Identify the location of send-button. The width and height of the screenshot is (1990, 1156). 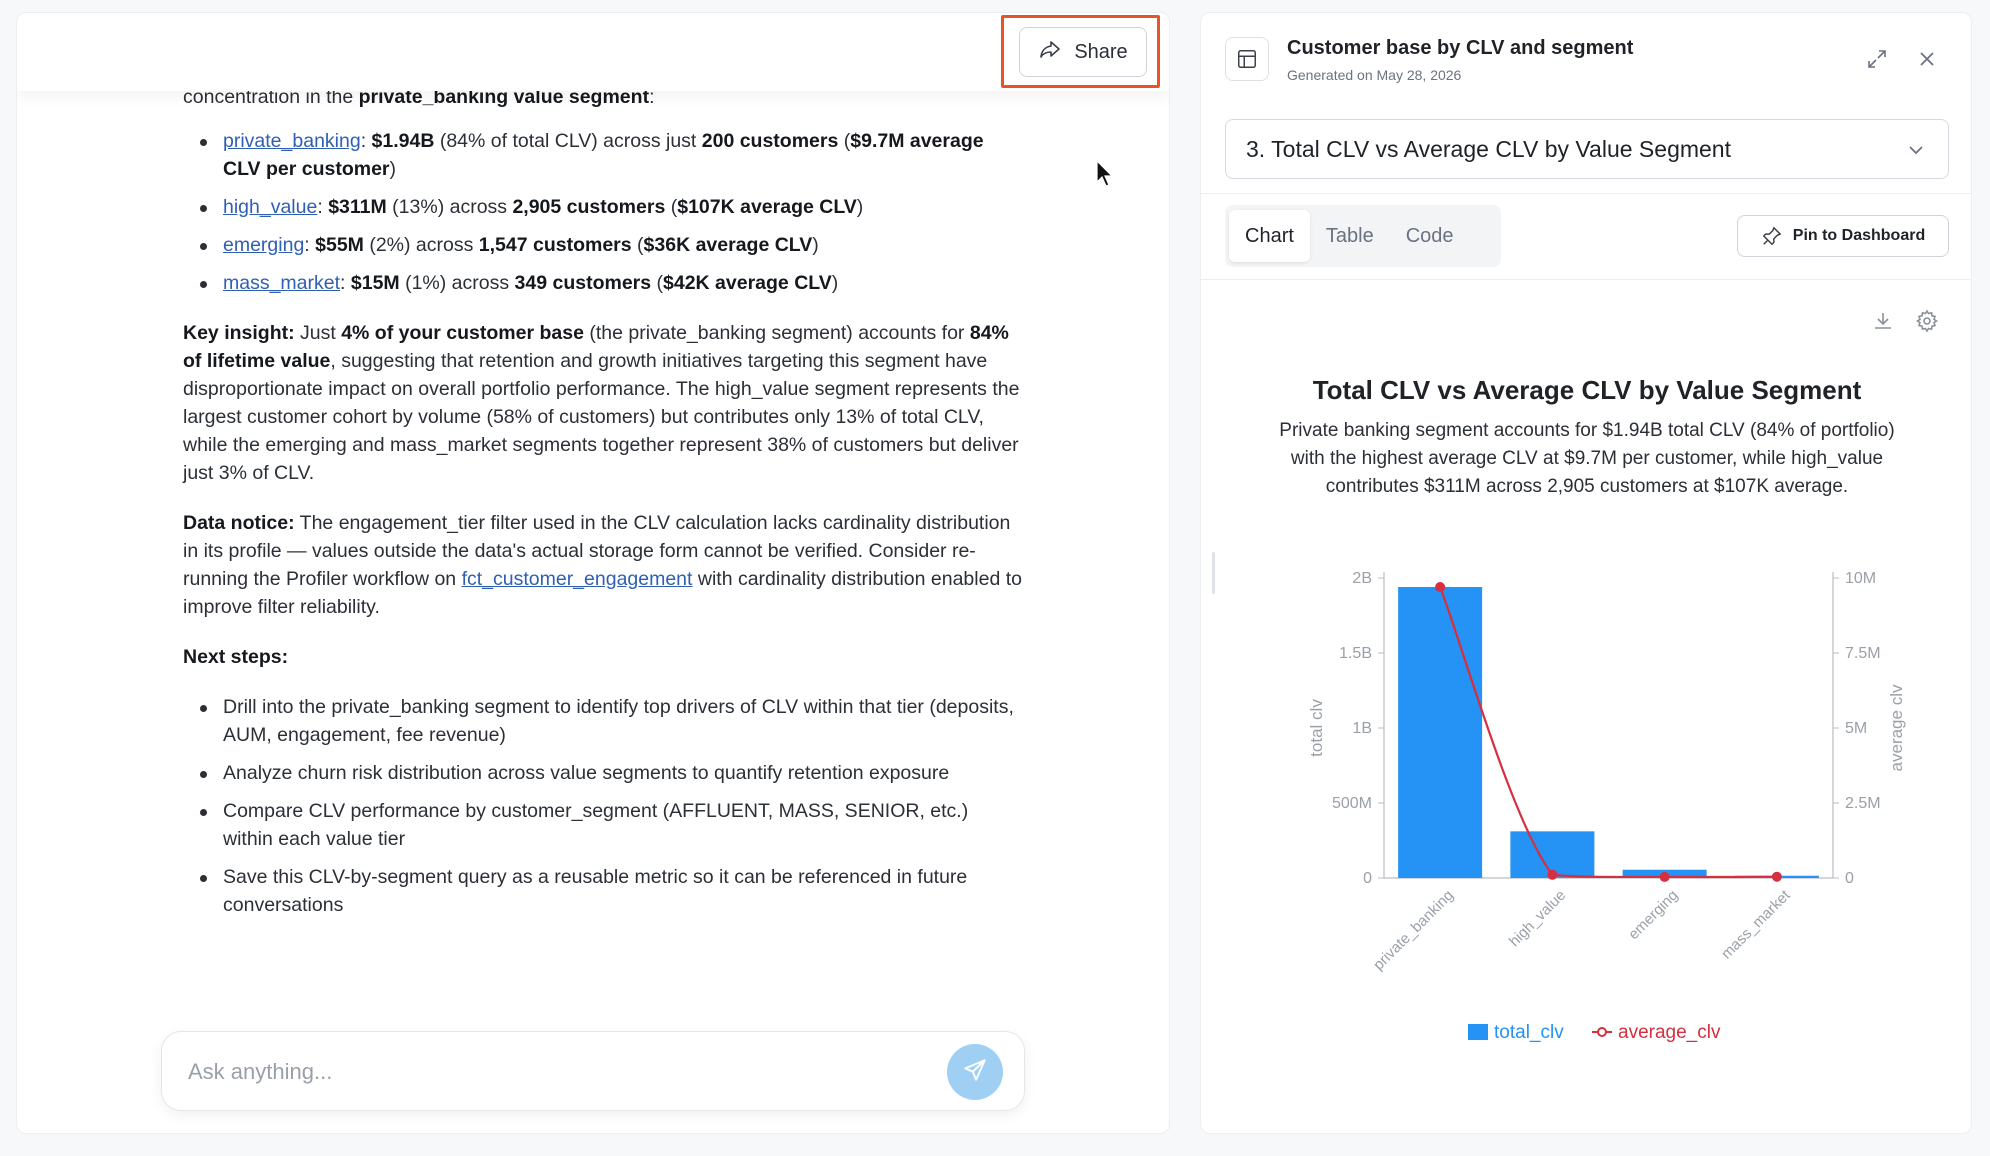
(975, 1072).